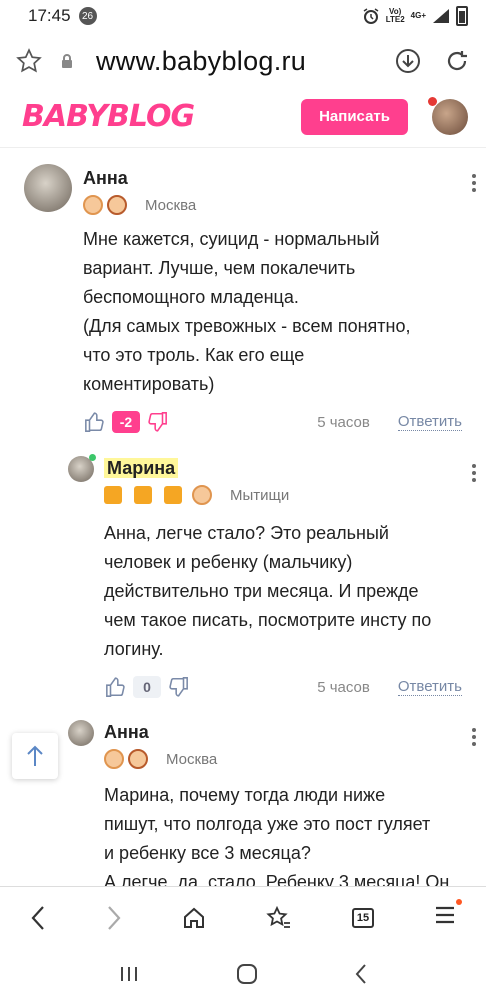 The width and height of the screenshot is (486, 1000). What do you see at coordinates (295, 687) in the screenshot?
I see `comment-footer: 0 5 часов Ответить` at bounding box center [295, 687].